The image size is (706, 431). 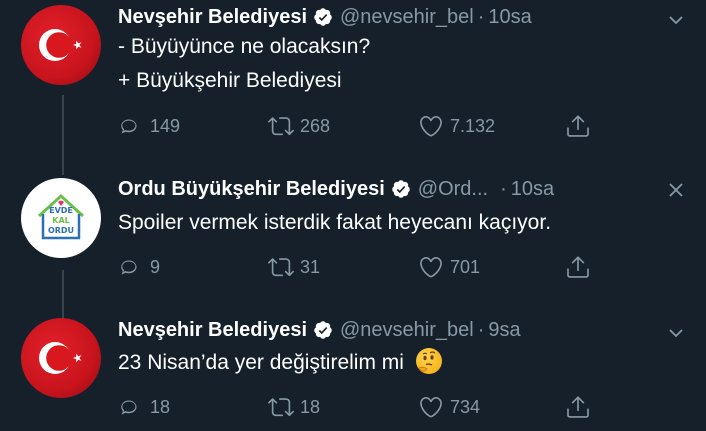 I want to click on tweet-actions: 149 268 7.132, so click(x=402, y=126).